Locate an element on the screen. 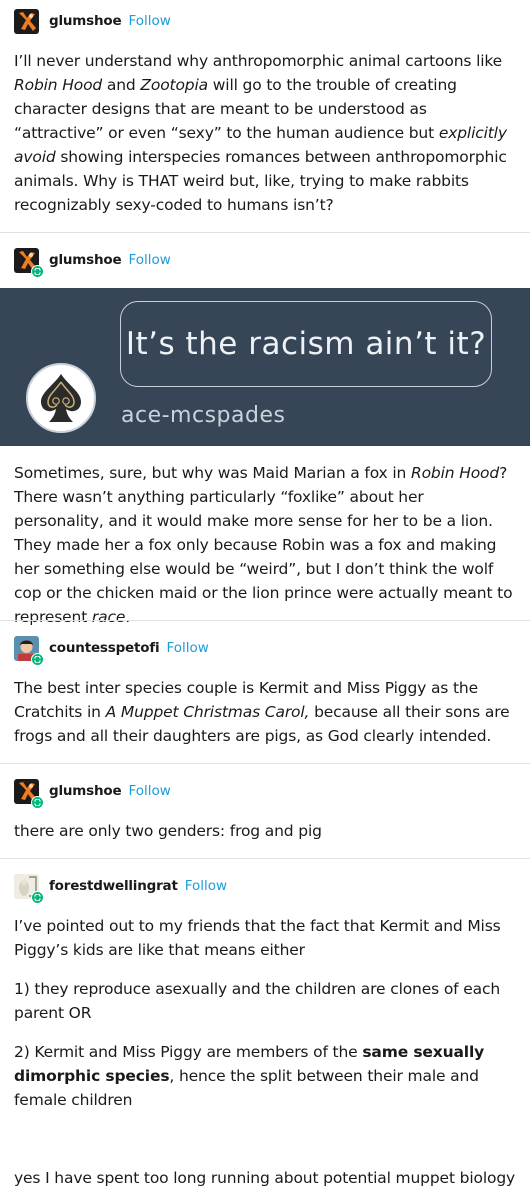 This screenshot has width=530, height=1201. spade-avatar-icon is located at coordinates (61, 398).